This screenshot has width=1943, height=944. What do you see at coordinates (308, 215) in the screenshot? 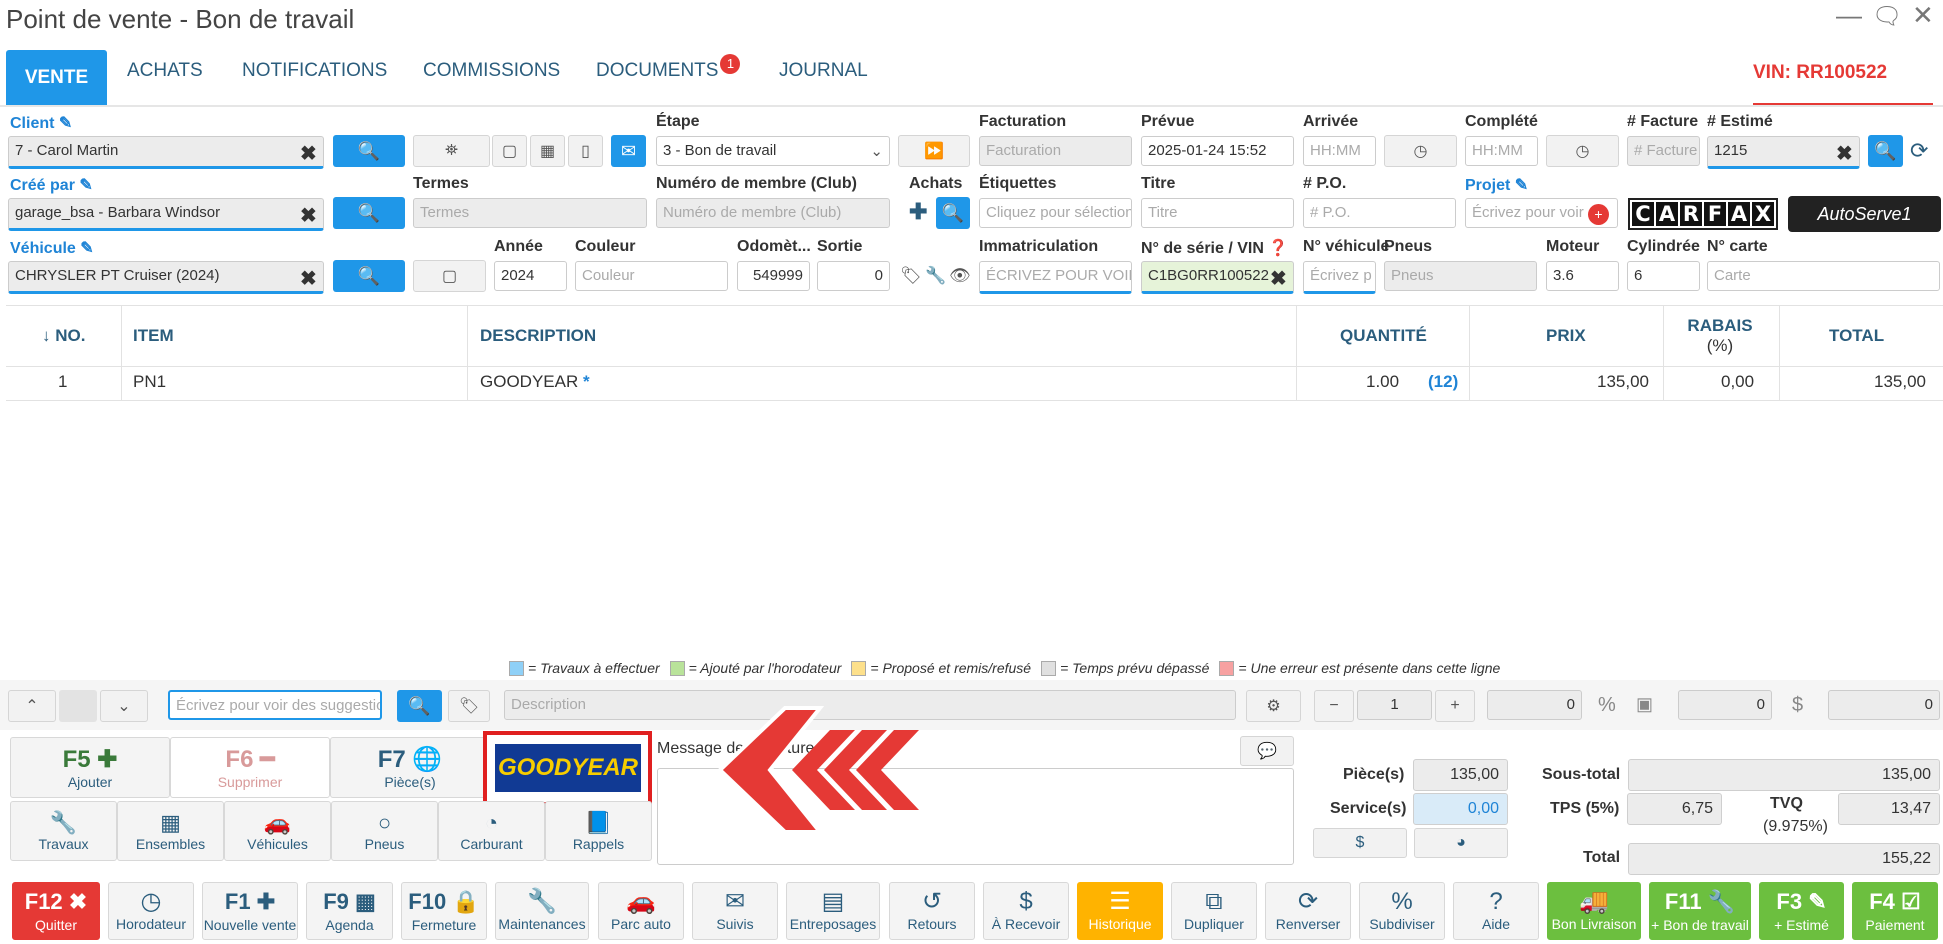
I see `clear-cree-icon: ✖` at bounding box center [308, 215].